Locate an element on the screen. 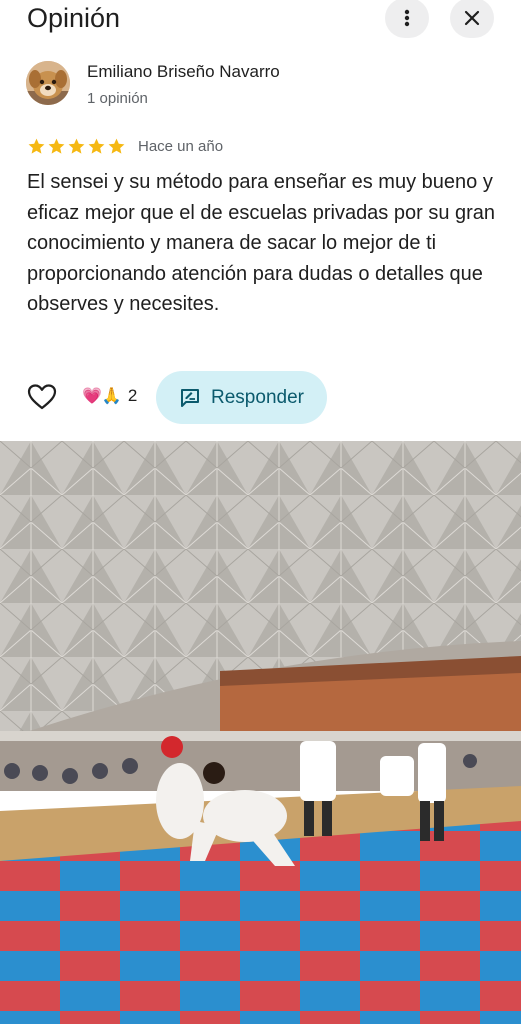  reactions: 💗🙏 2 is located at coordinates (109, 396).